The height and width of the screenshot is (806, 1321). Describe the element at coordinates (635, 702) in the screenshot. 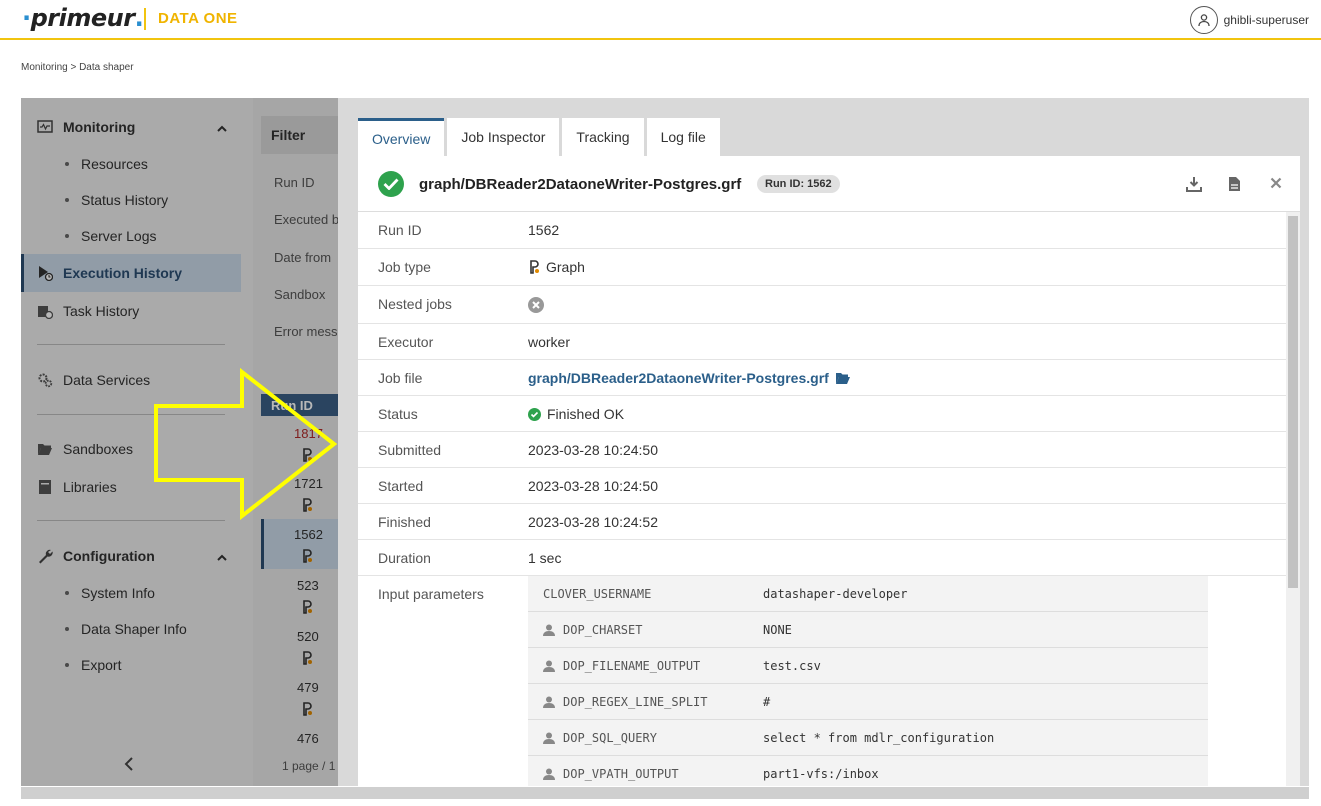

I see `parameter-name-text: DOP_REGEX_LINE_SPLIT` at that location.